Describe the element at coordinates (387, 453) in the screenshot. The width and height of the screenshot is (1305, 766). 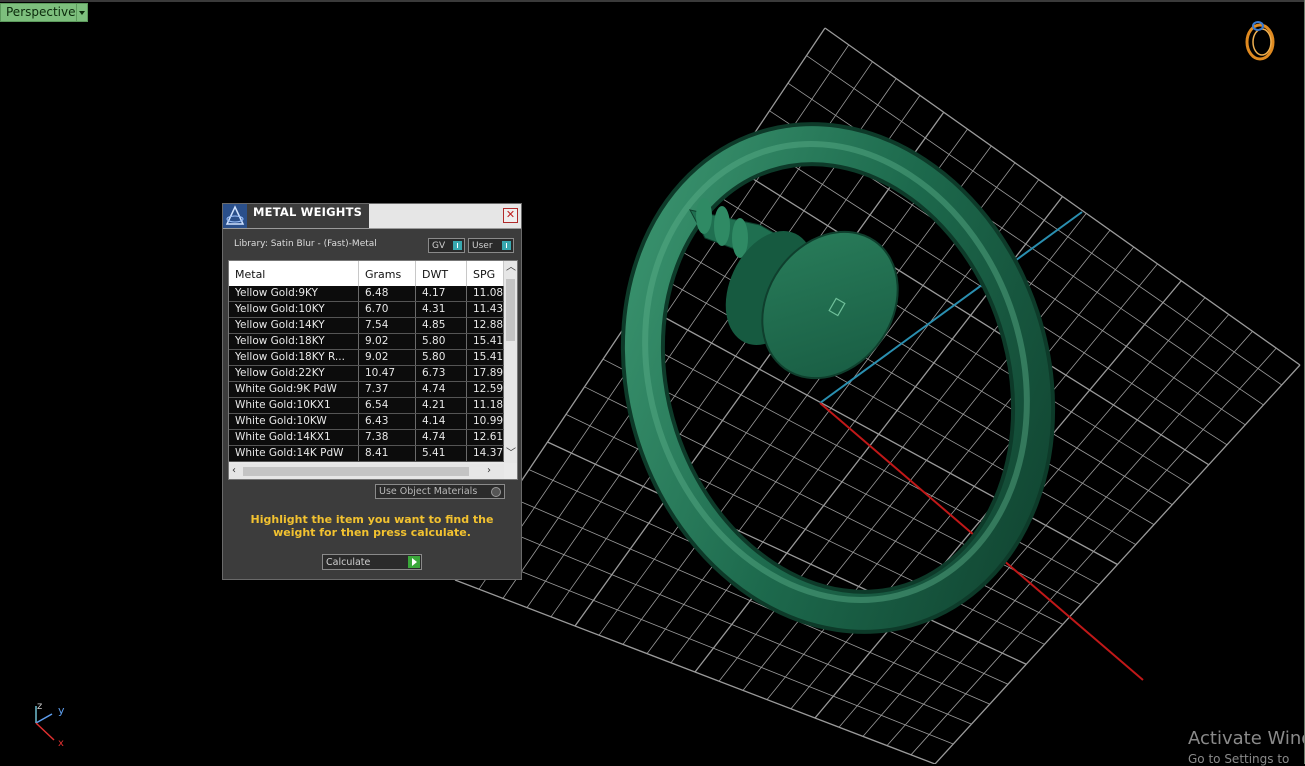
I see `grams-cell: 8.41` at that location.